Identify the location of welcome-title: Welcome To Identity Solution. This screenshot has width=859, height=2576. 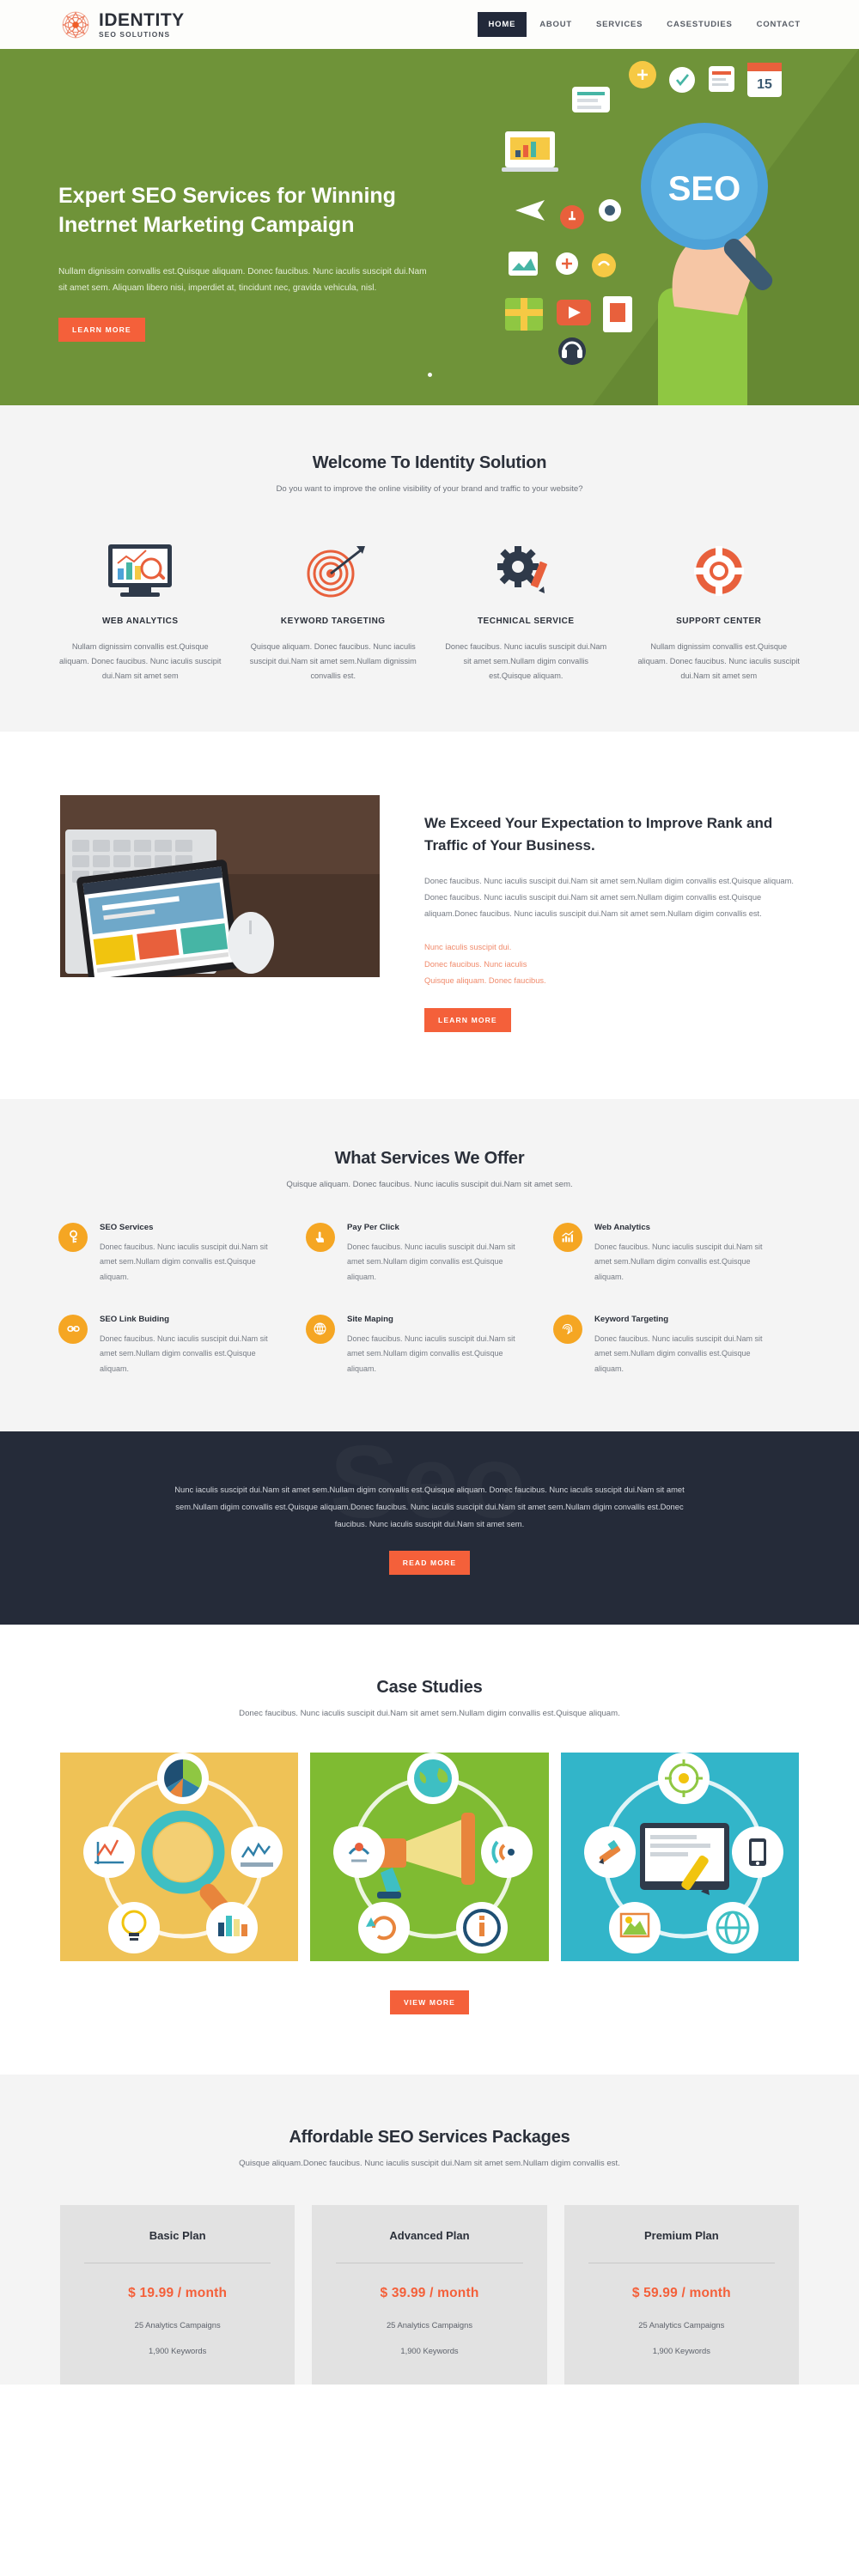
(430, 463).